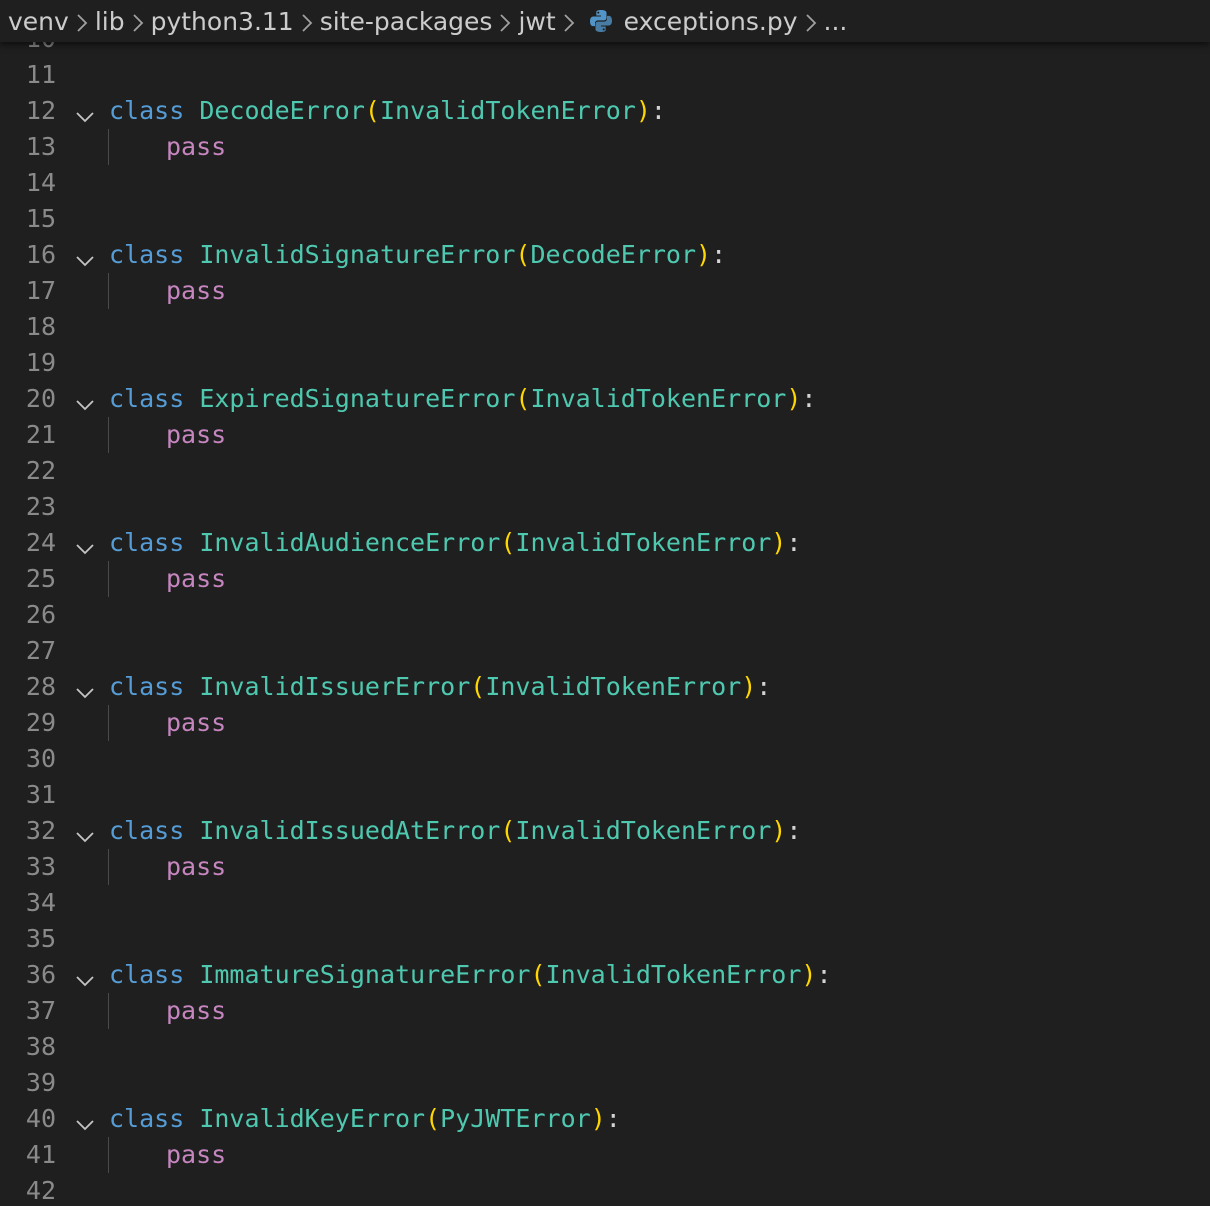 The width and height of the screenshot is (1210, 1206). I want to click on class-name: DecodeError, so click(282, 110).